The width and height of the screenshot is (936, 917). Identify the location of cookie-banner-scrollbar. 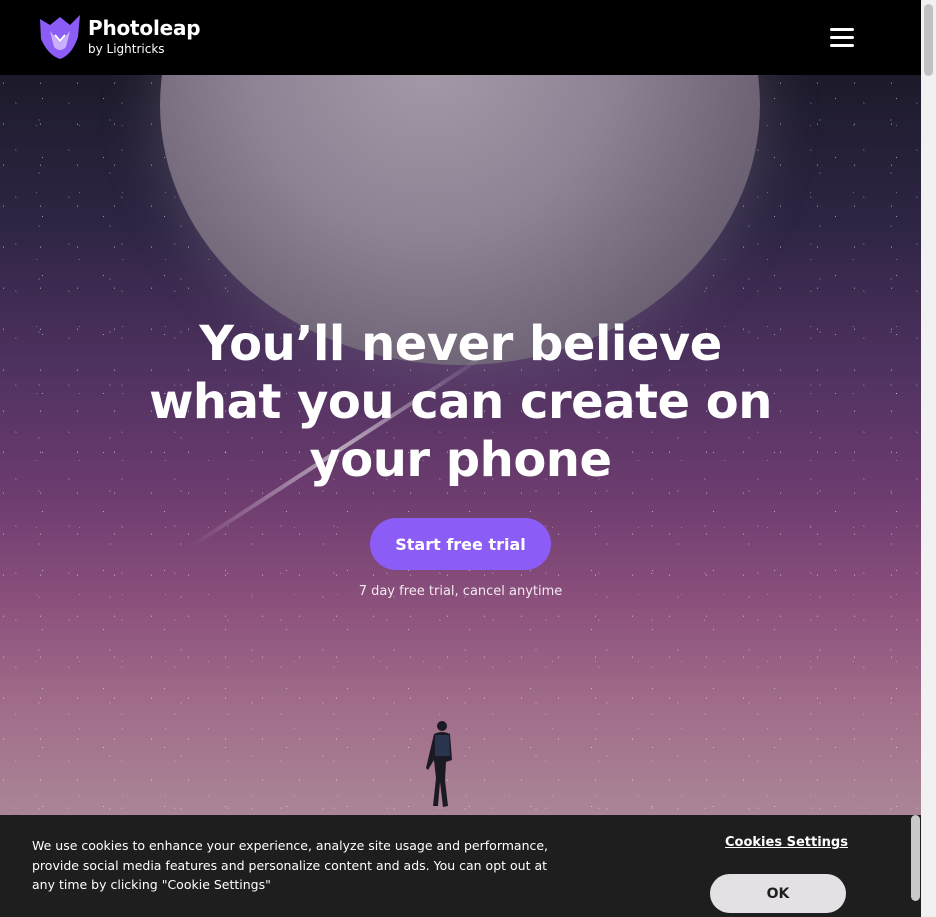
(915, 859).